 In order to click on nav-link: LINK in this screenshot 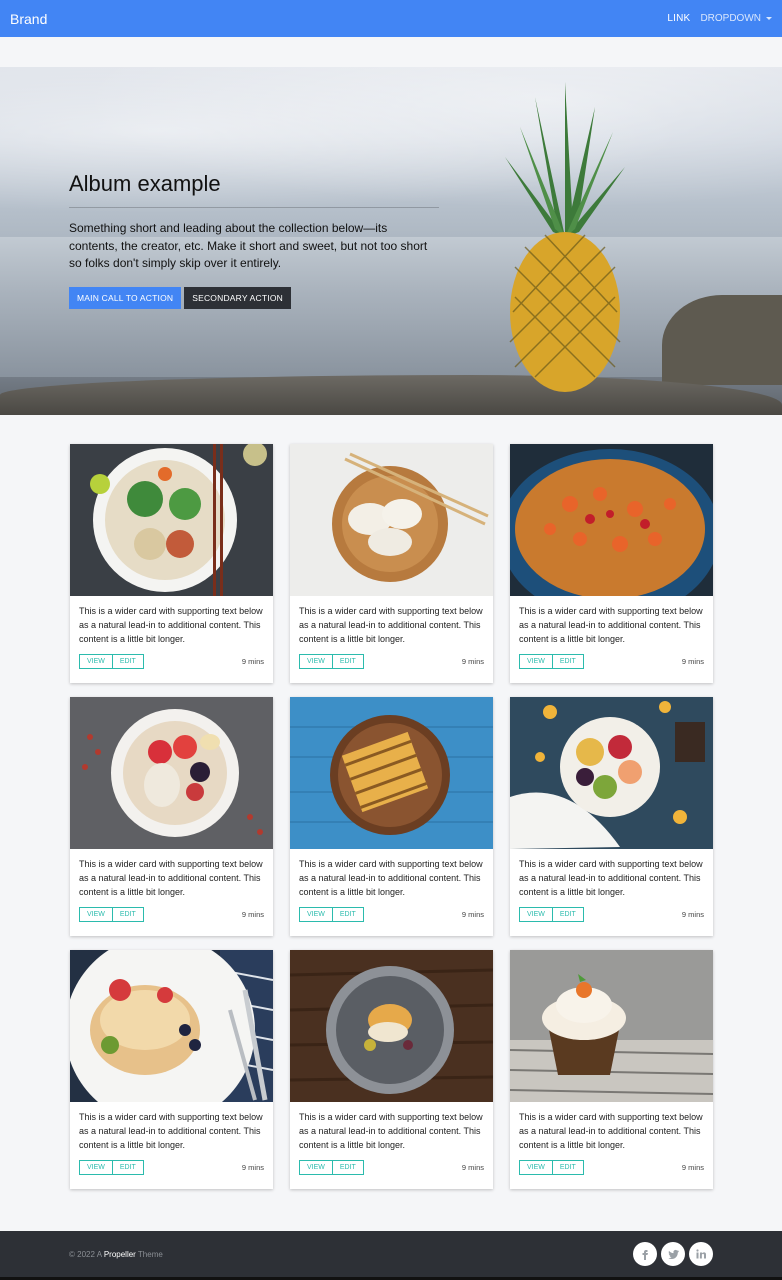, I will do `click(678, 18)`.